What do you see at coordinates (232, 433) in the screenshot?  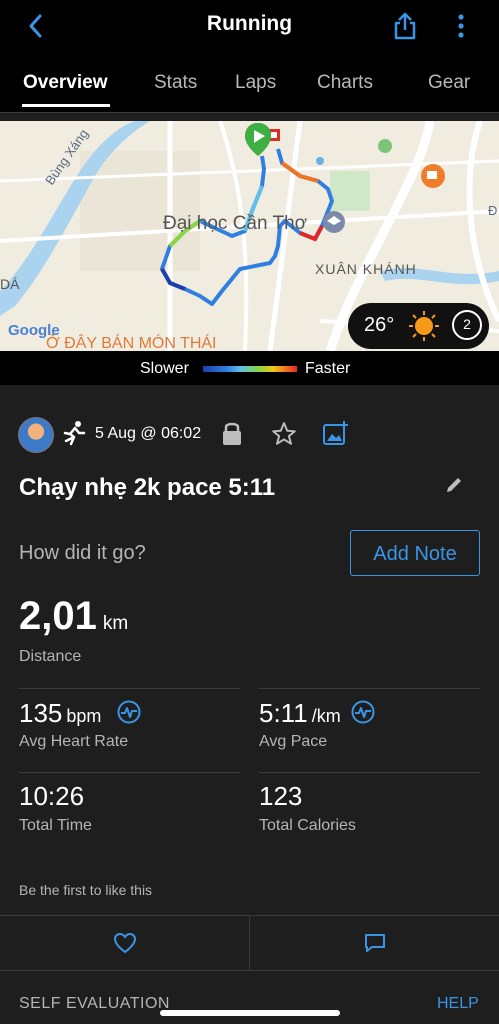 I see `lock-icon` at bounding box center [232, 433].